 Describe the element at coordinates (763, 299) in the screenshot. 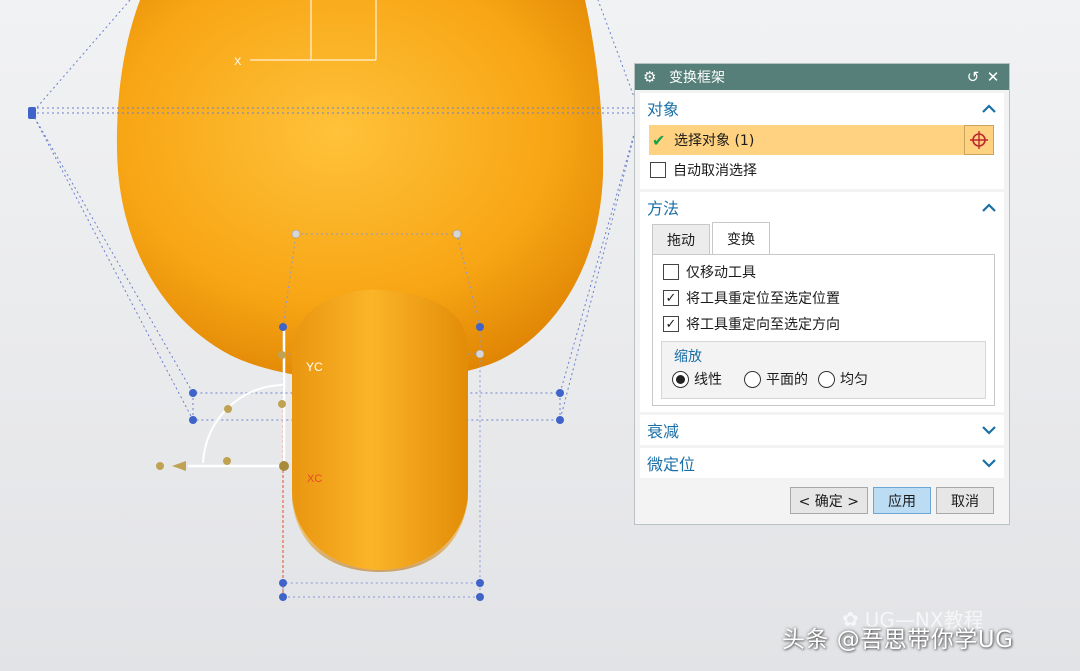

I see `relocate-tool-label: 将工具重定位至选定位置` at that location.